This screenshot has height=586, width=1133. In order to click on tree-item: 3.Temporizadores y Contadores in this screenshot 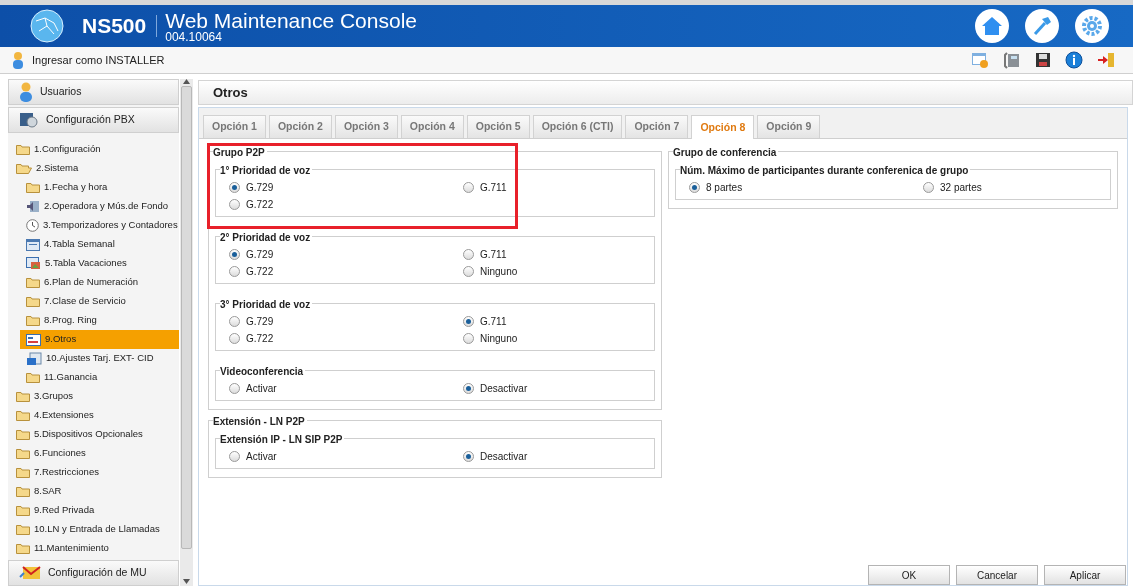, I will do `click(100, 225)`.